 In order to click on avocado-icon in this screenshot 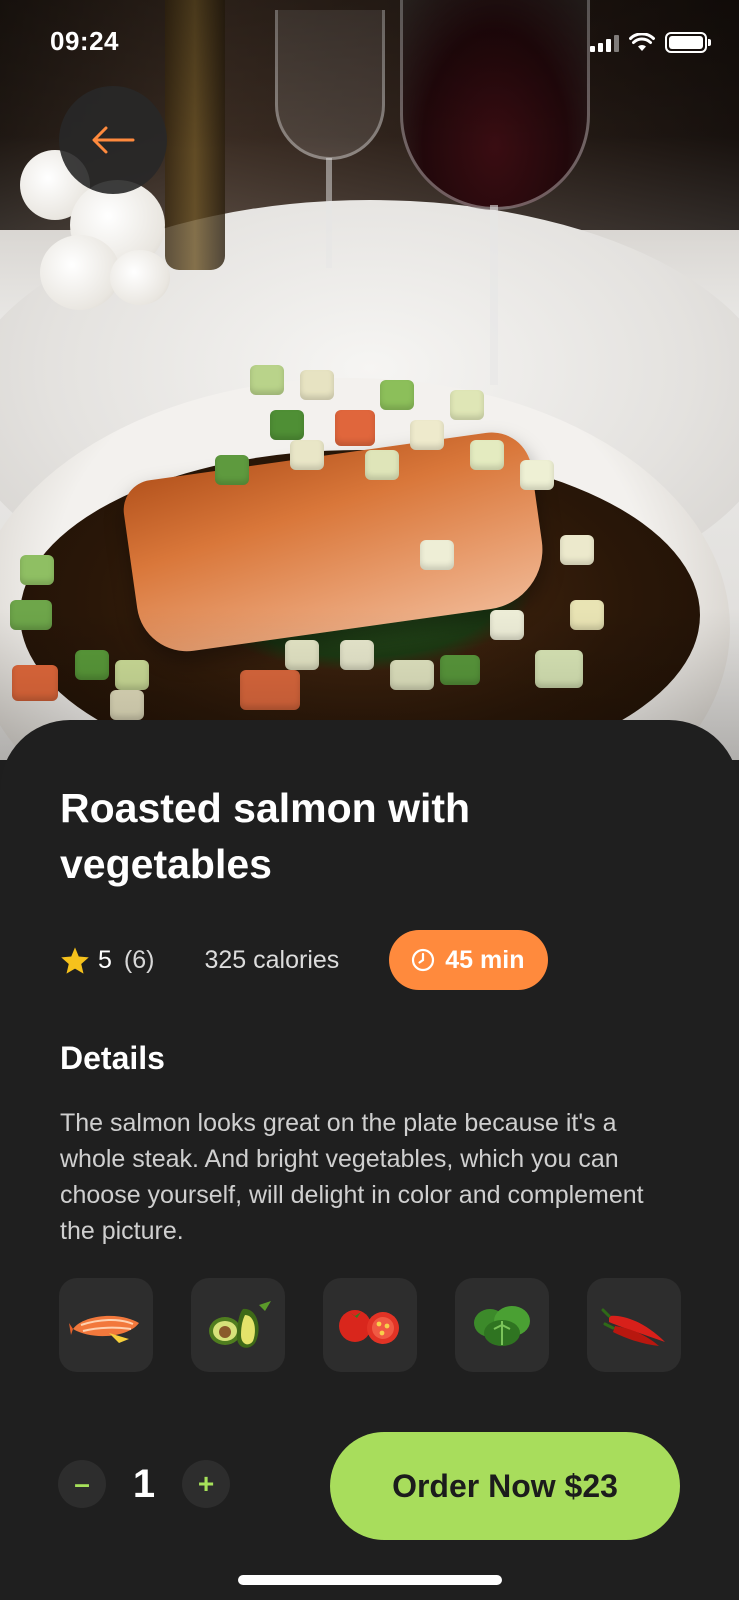, I will do `click(240, 1324)`.